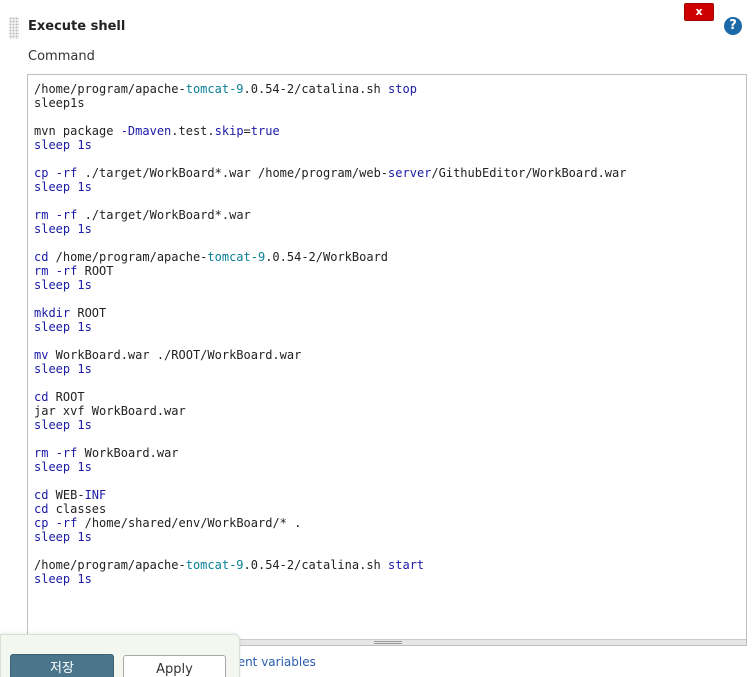 The image size is (752, 677). Describe the element at coordinates (699, 12) in the screenshot. I see `delete-step-button: x` at that location.